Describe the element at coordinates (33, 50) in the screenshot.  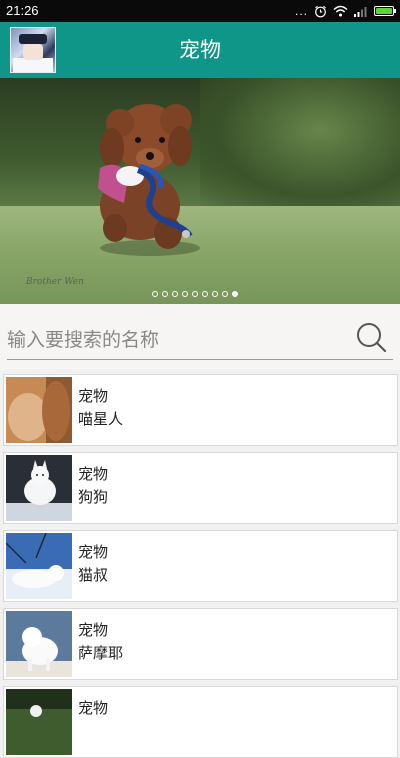
I see `avatar` at that location.